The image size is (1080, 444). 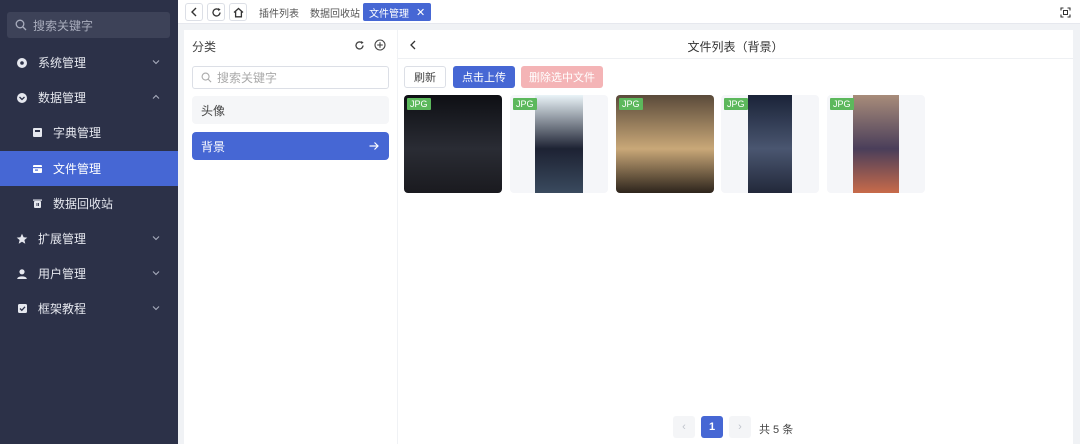 I want to click on book-icon, so click(x=37, y=133).